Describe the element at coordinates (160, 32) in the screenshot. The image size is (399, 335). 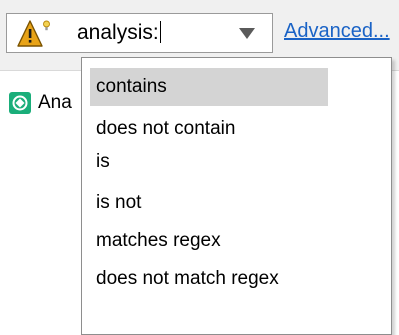
I see `text-caret` at that location.